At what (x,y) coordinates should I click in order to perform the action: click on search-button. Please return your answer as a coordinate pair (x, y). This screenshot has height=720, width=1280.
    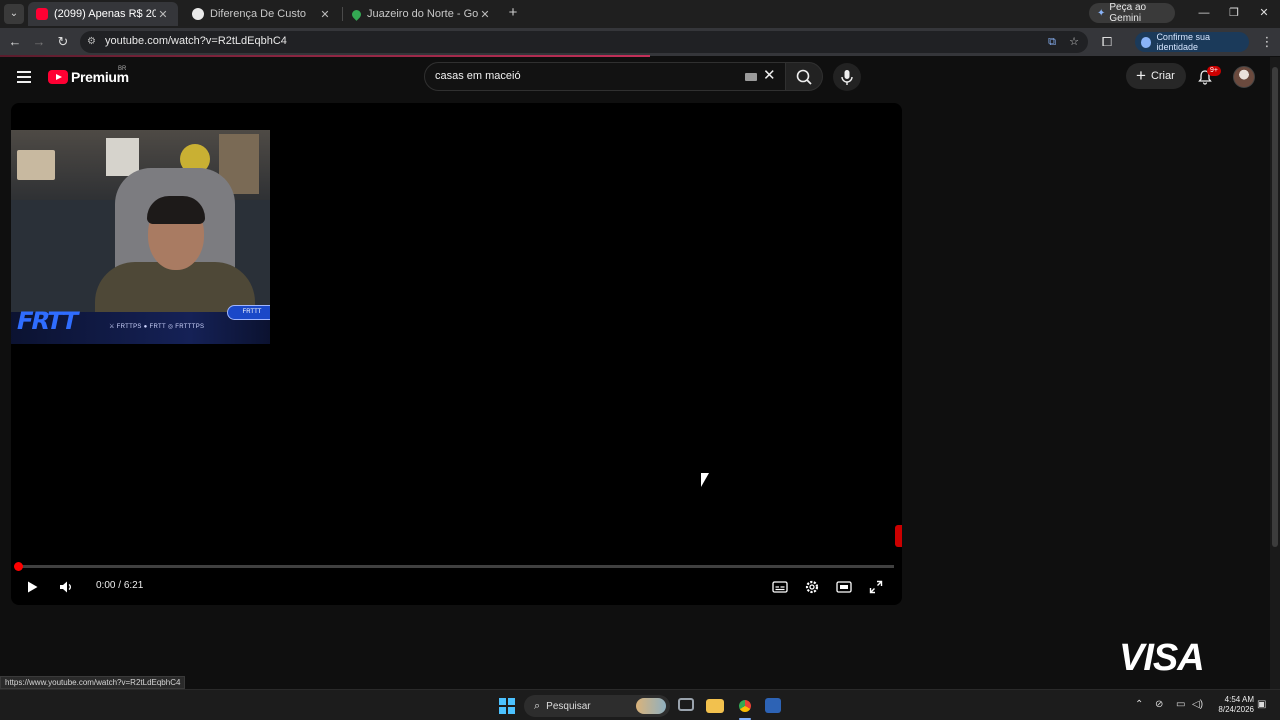
    Looking at the image, I should click on (804, 76).